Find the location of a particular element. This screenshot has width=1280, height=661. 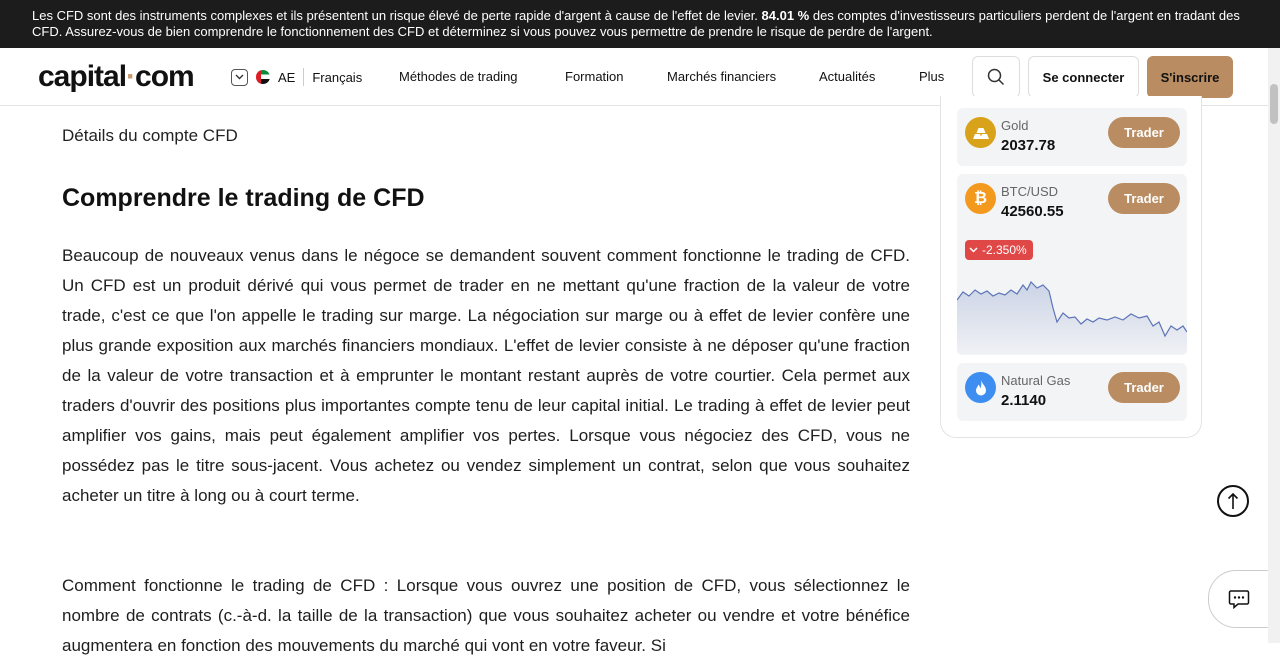

article-subhead: Détails du compte CFD is located at coordinates (150, 135).